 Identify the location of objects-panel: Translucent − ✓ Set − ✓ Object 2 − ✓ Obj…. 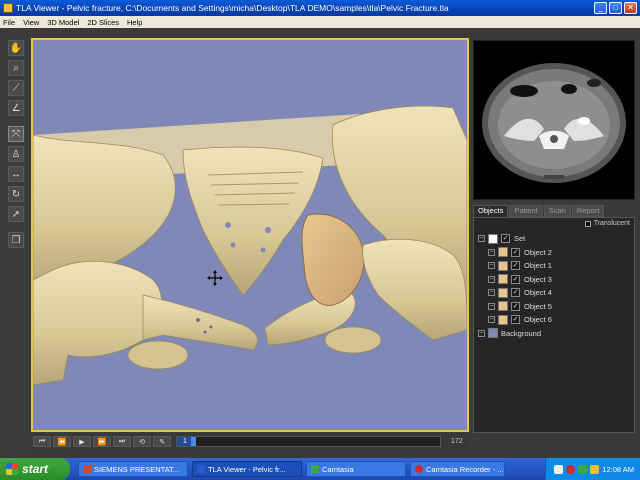
(554, 325).